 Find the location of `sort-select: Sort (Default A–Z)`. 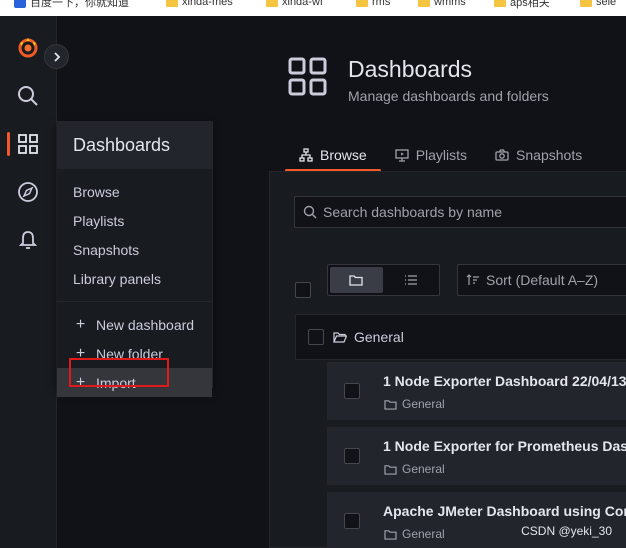

sort-select: Sort (Default A–Z) is located at coordinates (541, 280).